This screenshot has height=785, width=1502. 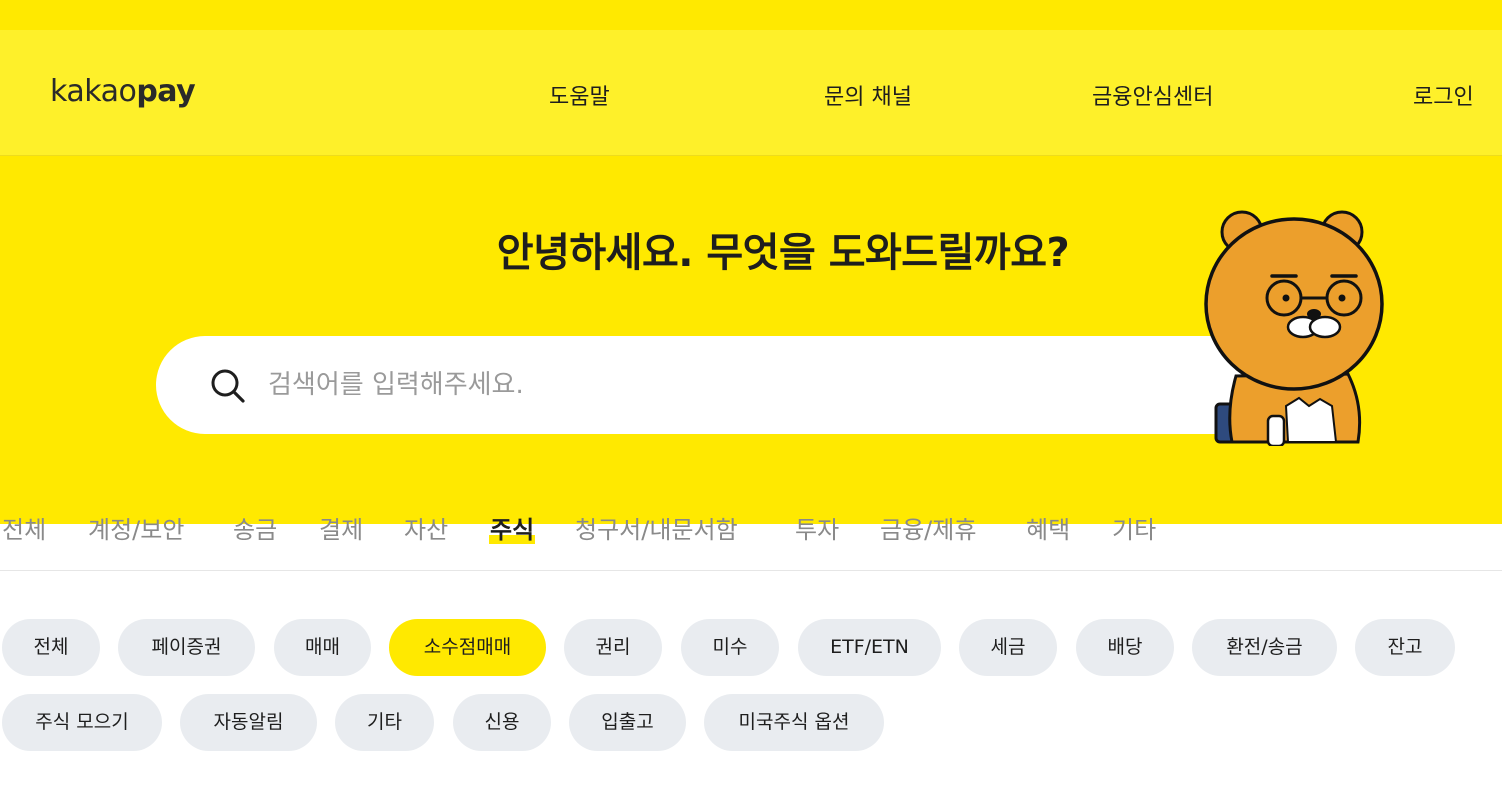 I want to click on chip-rights: 권리, so click(x=613, y=647).